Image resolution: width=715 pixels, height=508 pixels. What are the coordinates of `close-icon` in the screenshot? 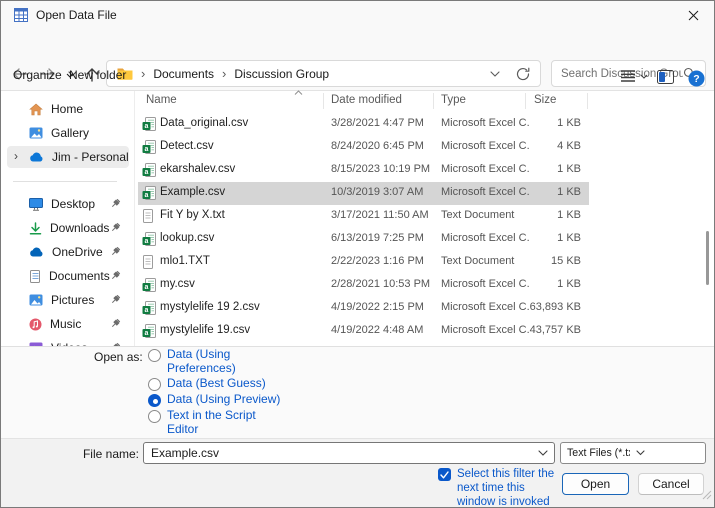 It's located at (693, 15).